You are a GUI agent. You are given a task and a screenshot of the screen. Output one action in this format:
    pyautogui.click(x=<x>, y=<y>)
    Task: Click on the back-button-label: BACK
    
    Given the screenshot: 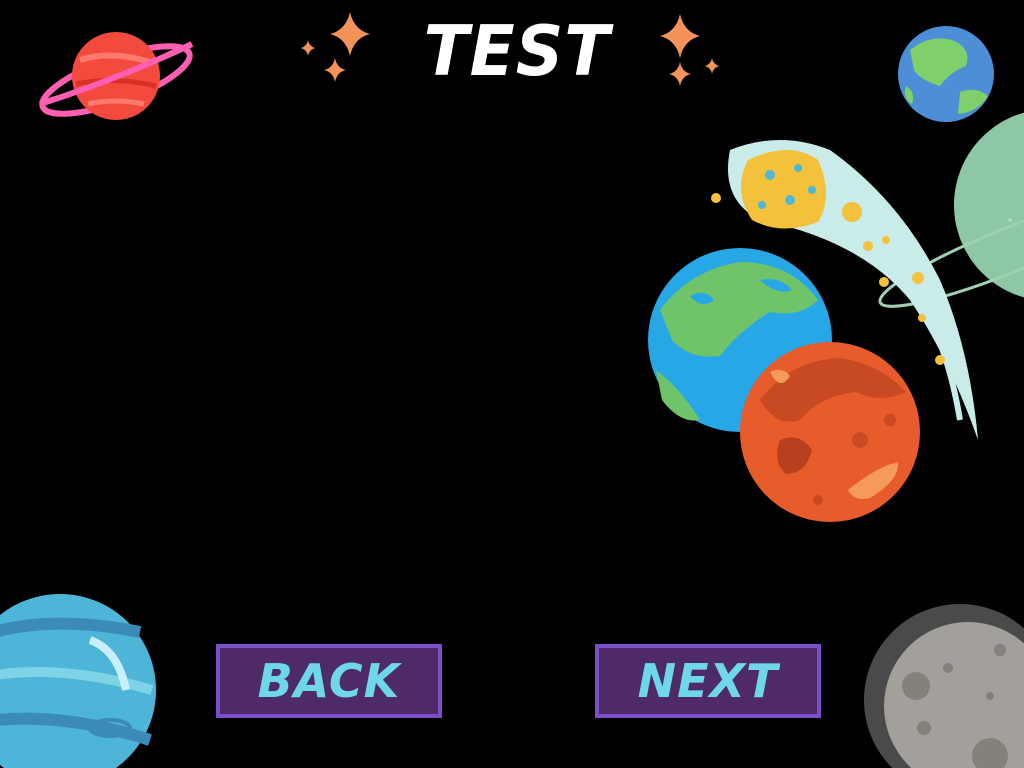 What is the action you would take?
    pyautogui.click(x=329, y=681)
    